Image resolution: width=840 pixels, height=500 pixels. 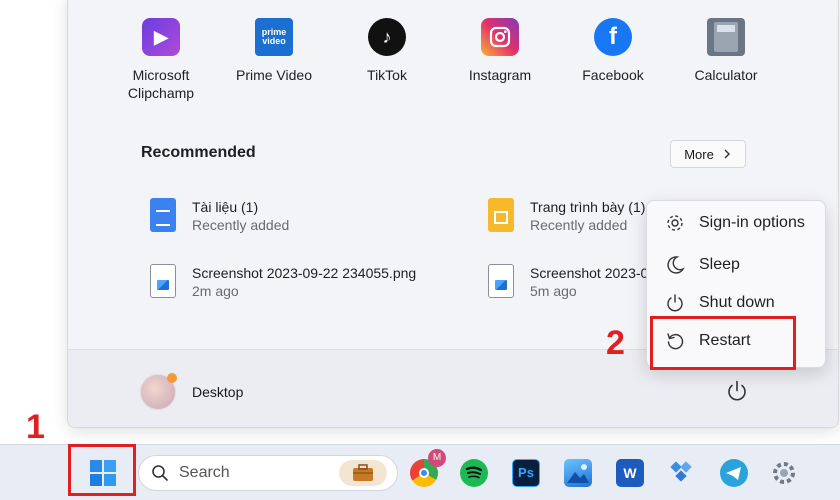 What do you see at coordinates (566, 216) in the screenshot?
I see `recommended-item: Trang trình bày (1) Recently added` at bounding box center [566, 216].